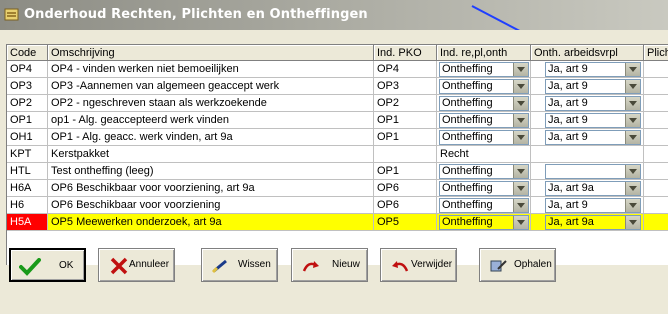 Image resolution: width=668 pixels, height=314 pixels. Describe the element at coordinates (405, 69) in the screenshot. I see `cell-ind-pko: OP4` at that location.